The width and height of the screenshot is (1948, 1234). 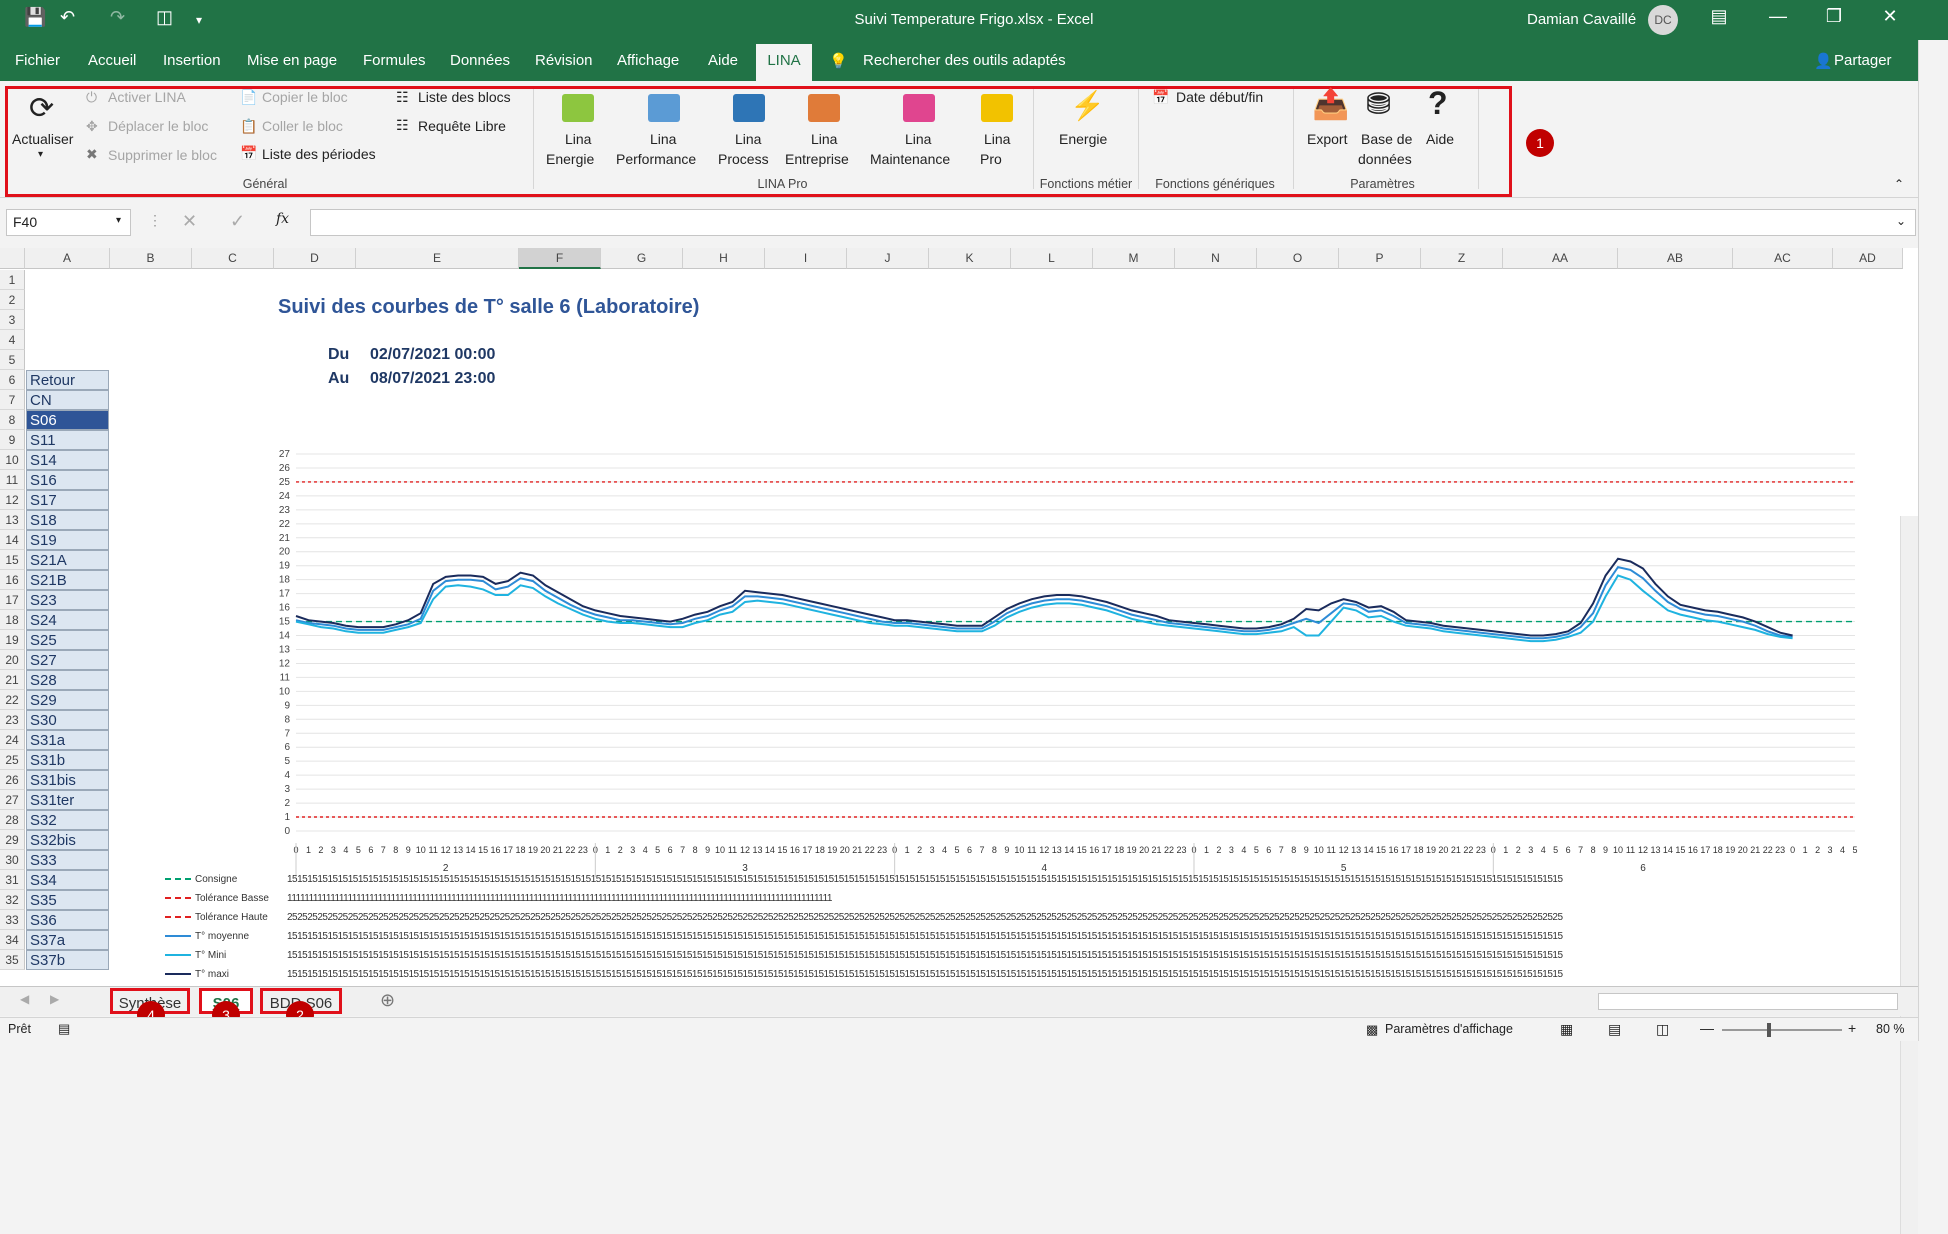 I want to click on name-box: F40, so click(x=68, y=222).